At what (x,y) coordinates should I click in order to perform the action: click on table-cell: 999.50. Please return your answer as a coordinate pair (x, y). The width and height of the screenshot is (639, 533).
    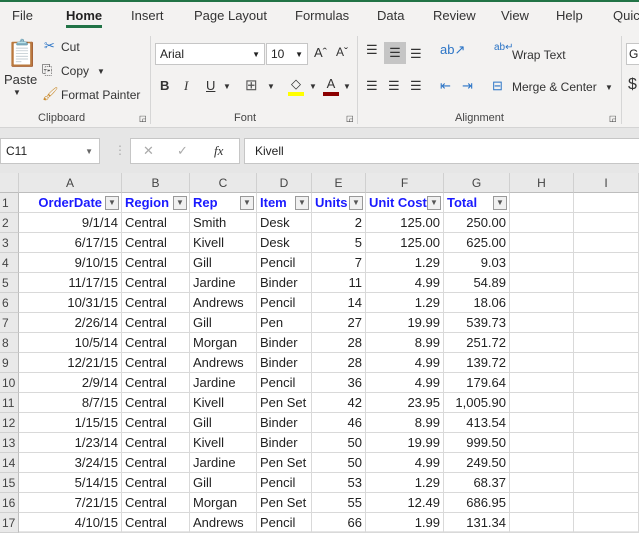
    Looking at the image, I should click on (477, 443).